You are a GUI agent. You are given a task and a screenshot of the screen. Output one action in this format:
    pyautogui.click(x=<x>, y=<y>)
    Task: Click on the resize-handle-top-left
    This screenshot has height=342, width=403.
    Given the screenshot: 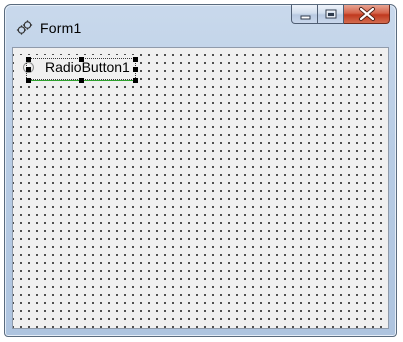 What is the action you would take?
    pyautogui.click(x=28, y=59)
    